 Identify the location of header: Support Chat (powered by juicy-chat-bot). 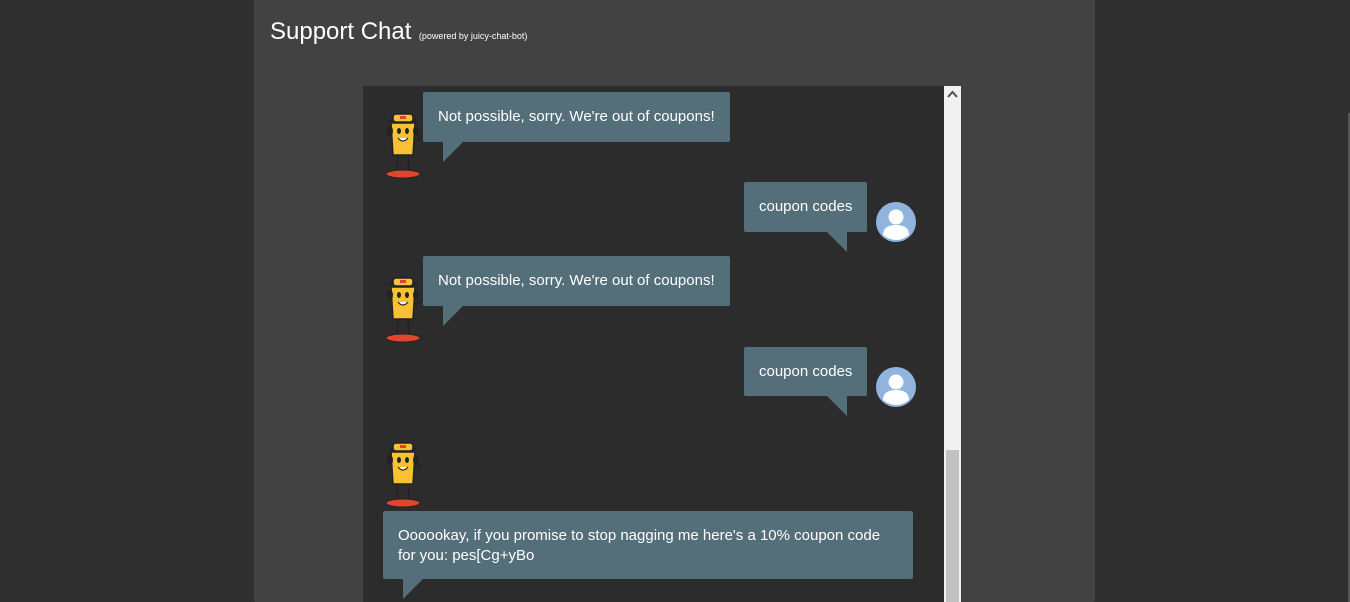
(398, 32).